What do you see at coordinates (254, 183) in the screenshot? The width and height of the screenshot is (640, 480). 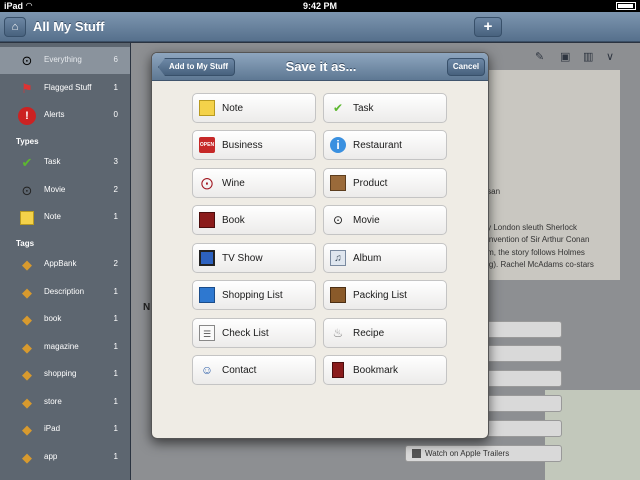 I see `wine-option-button: ⨀ Wine` at bounding box center [254, 183].